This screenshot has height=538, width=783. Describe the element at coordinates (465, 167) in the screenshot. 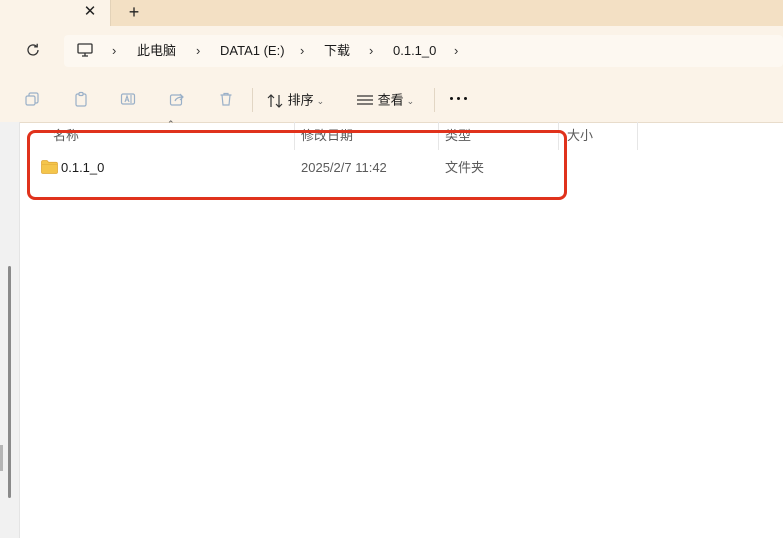

I see `file-type: 文件夹` at that location.